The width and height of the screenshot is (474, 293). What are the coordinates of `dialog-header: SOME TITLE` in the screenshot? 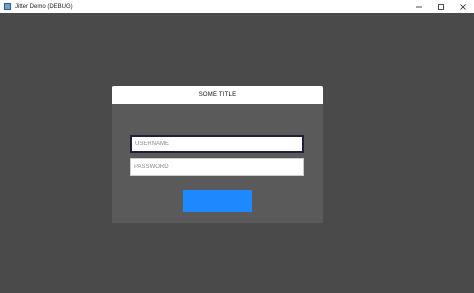 It's located at (217, 95).